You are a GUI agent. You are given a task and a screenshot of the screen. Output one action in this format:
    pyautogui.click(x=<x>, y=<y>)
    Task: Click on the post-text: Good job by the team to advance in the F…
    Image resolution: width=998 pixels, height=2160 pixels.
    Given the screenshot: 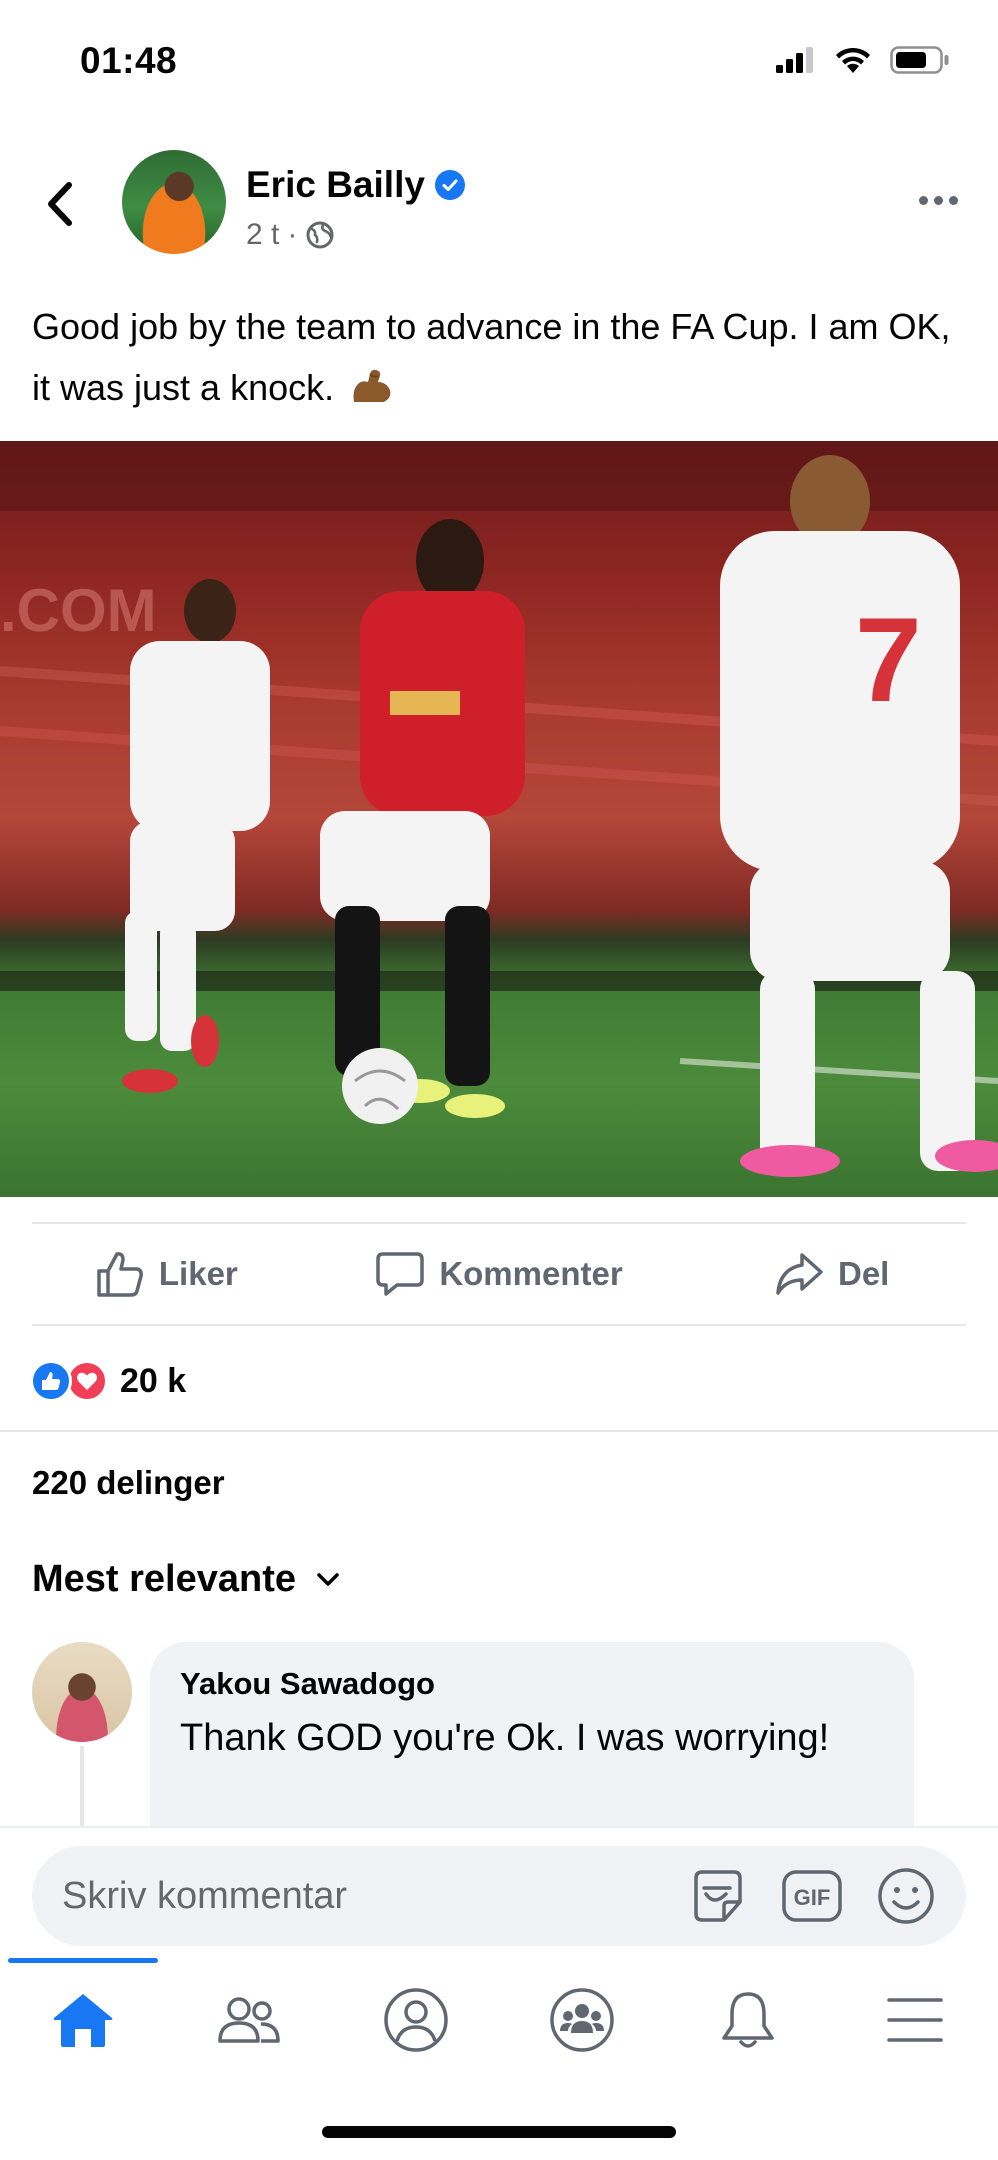 What is the action you would take?
    pyautogui.click(x=502, y=357)
    